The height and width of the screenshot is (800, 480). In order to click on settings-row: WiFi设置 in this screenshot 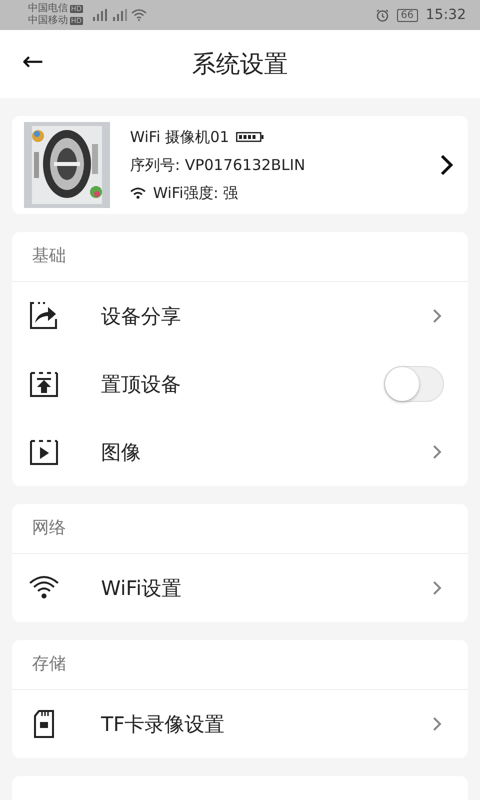, I will do `click(240, 588)`.